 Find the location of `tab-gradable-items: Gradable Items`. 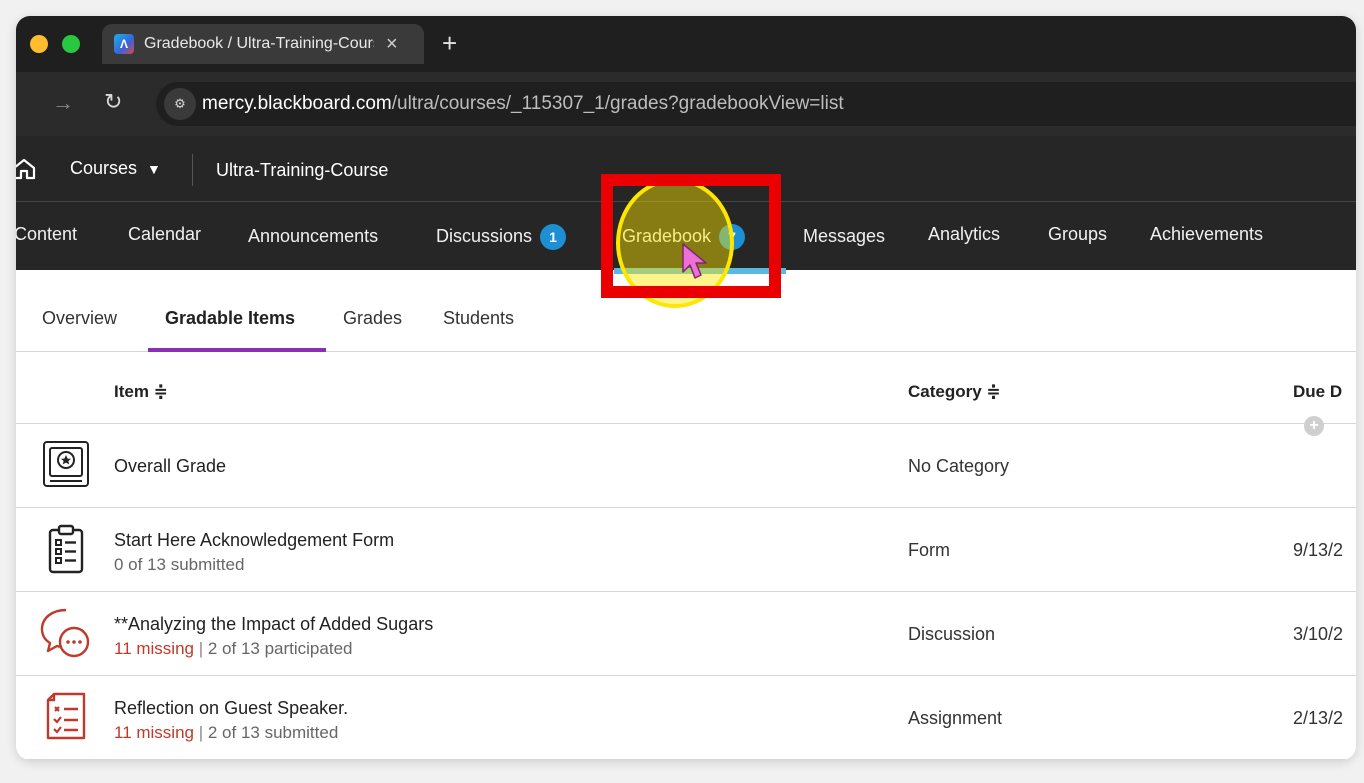

tab-gradable-items: Gradable Items is located at coordinates (230, 318).